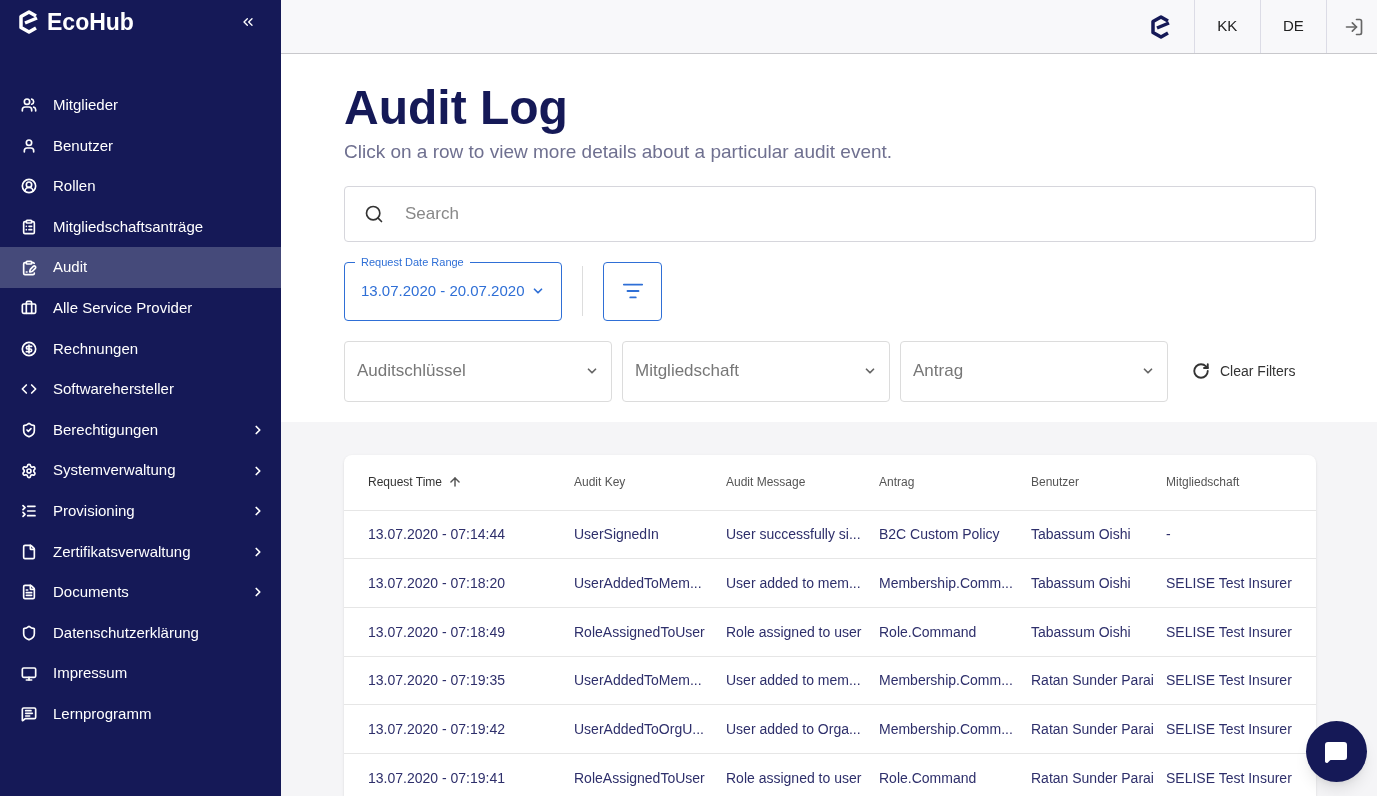 The height and width of the screenshot is (796, 1377). What do you see at coordinates (1244, 371) in the screenshot?
I see `clear-filters-button: Clear Filters` at bounding box center [1244, 371].